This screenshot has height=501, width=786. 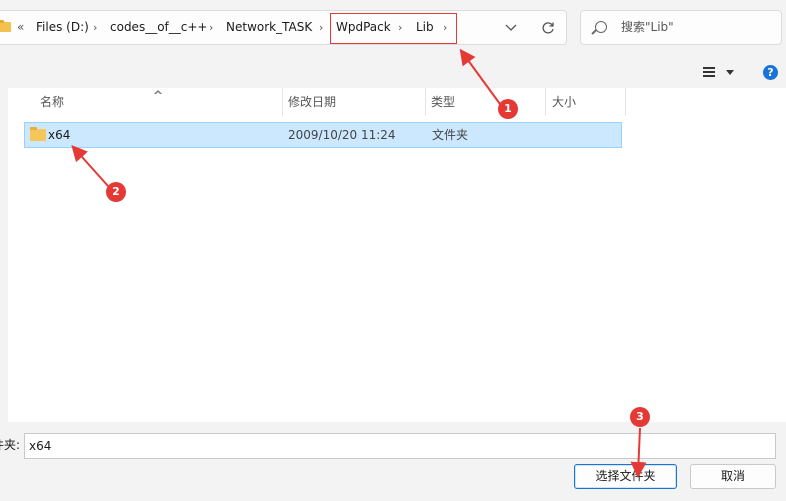 I want to click on file-name: x64, so click(x=59, y=135).